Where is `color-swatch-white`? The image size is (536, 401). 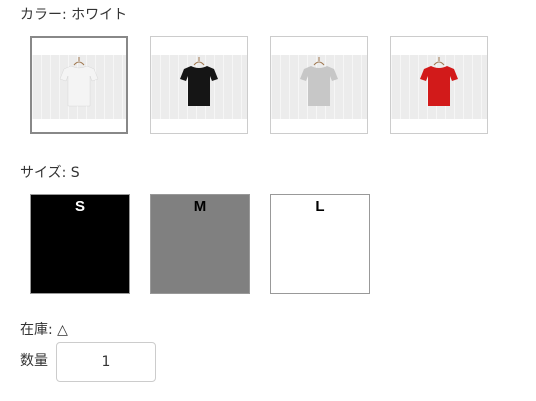 color-swatch-white is located at coordinates (79, 85).